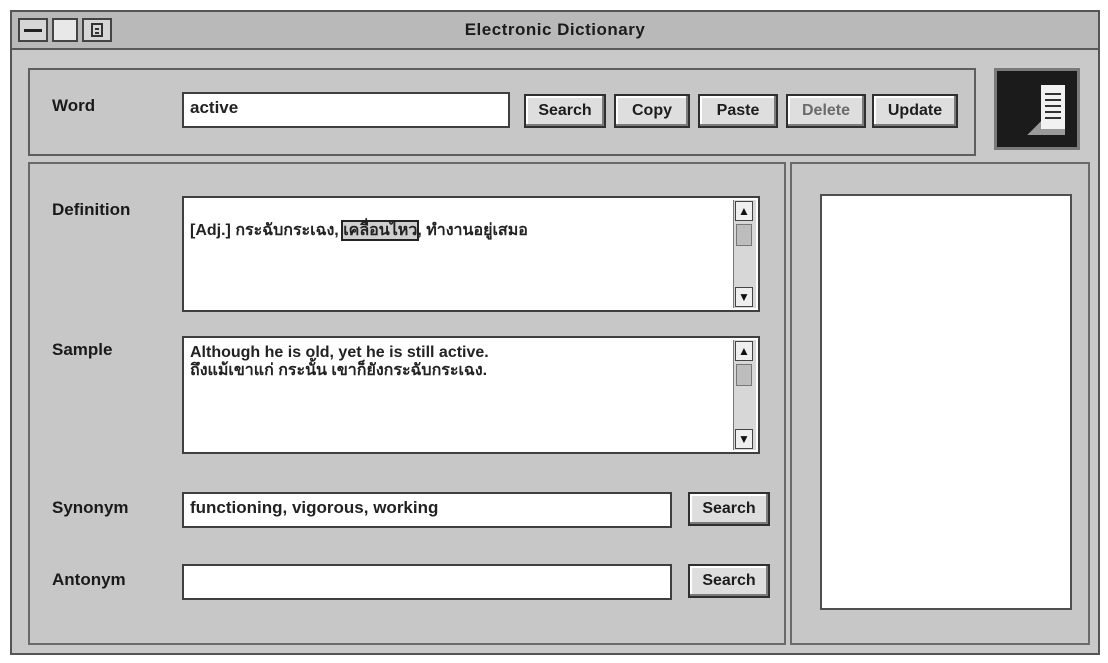 This screenshot has height=663, width=1108. Describe the element at coordinates (380, 230) in the screenshot. I see `definition-highlight: เคลื่อนไหว` at that location.